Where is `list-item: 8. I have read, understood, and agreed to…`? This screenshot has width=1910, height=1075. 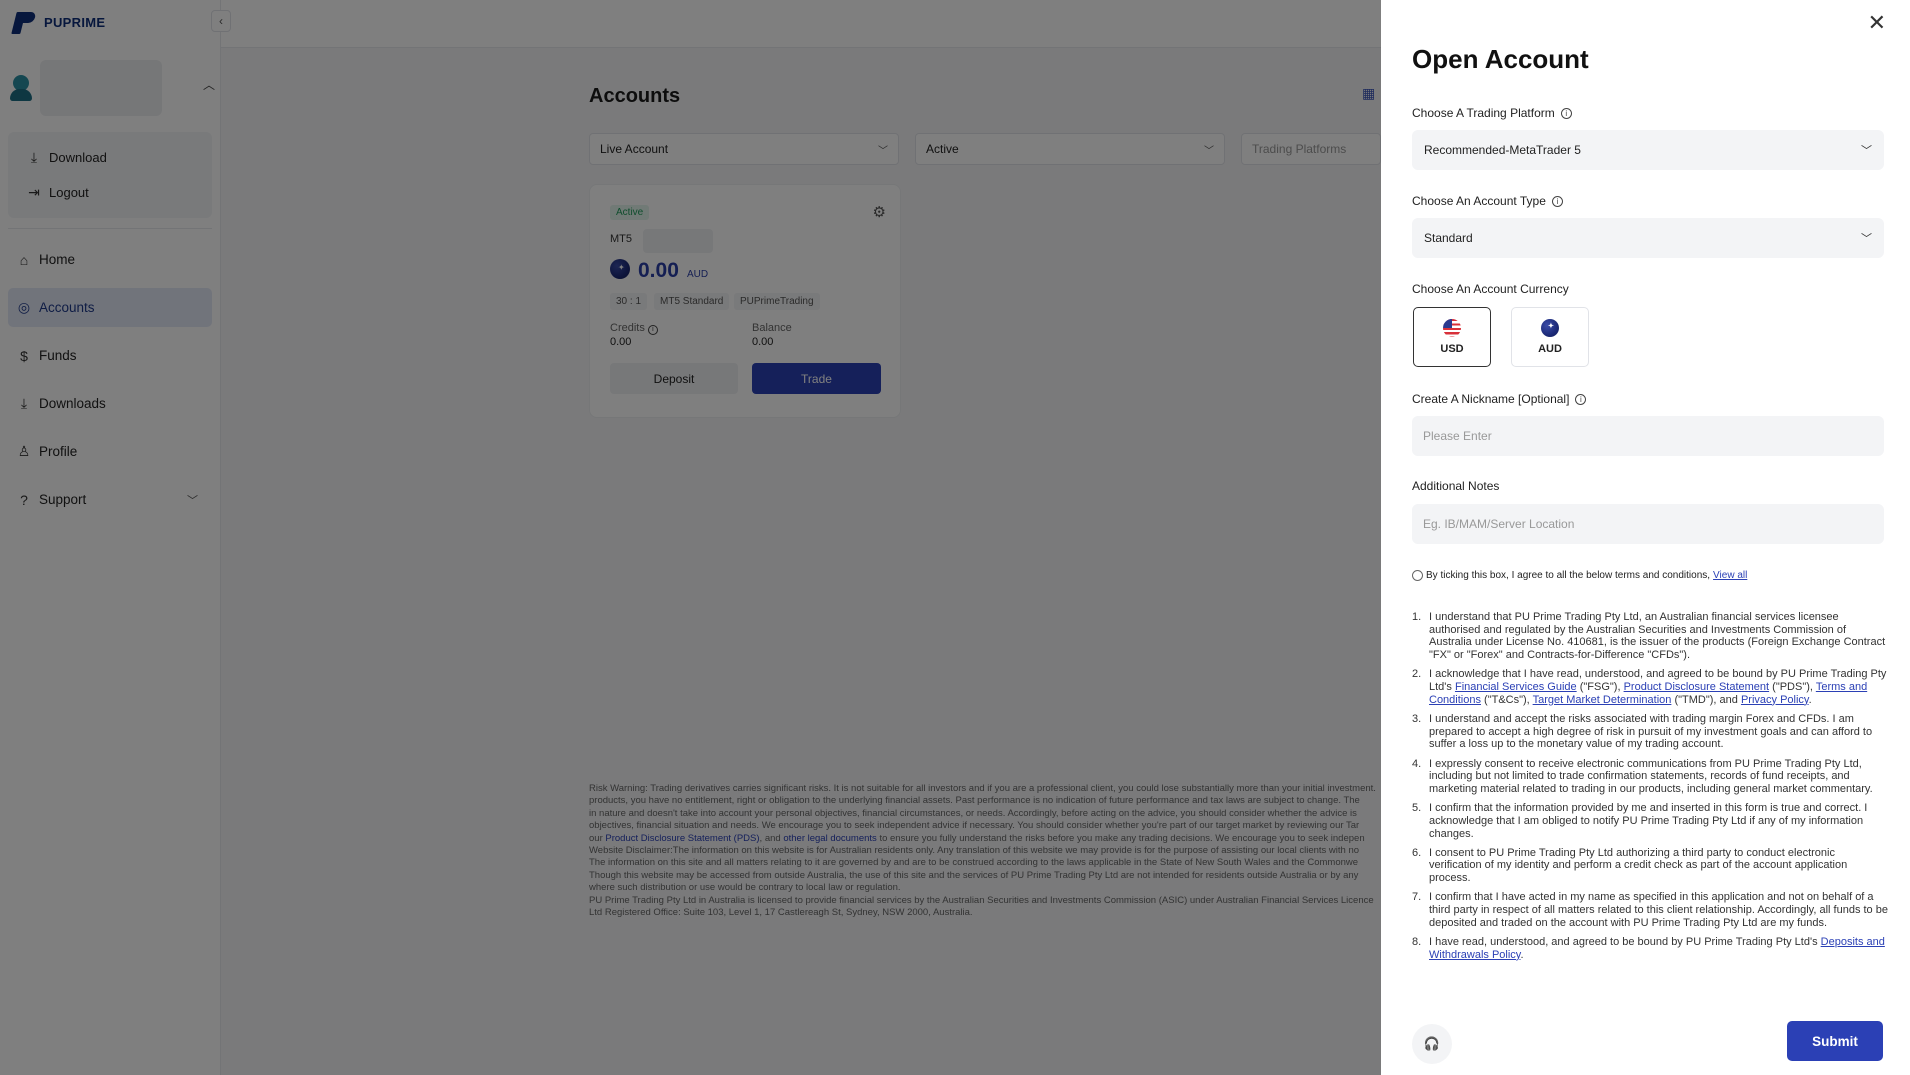 list-item: 8. I have read, understood, and agreed to… is located at coordinates (1648, 948).